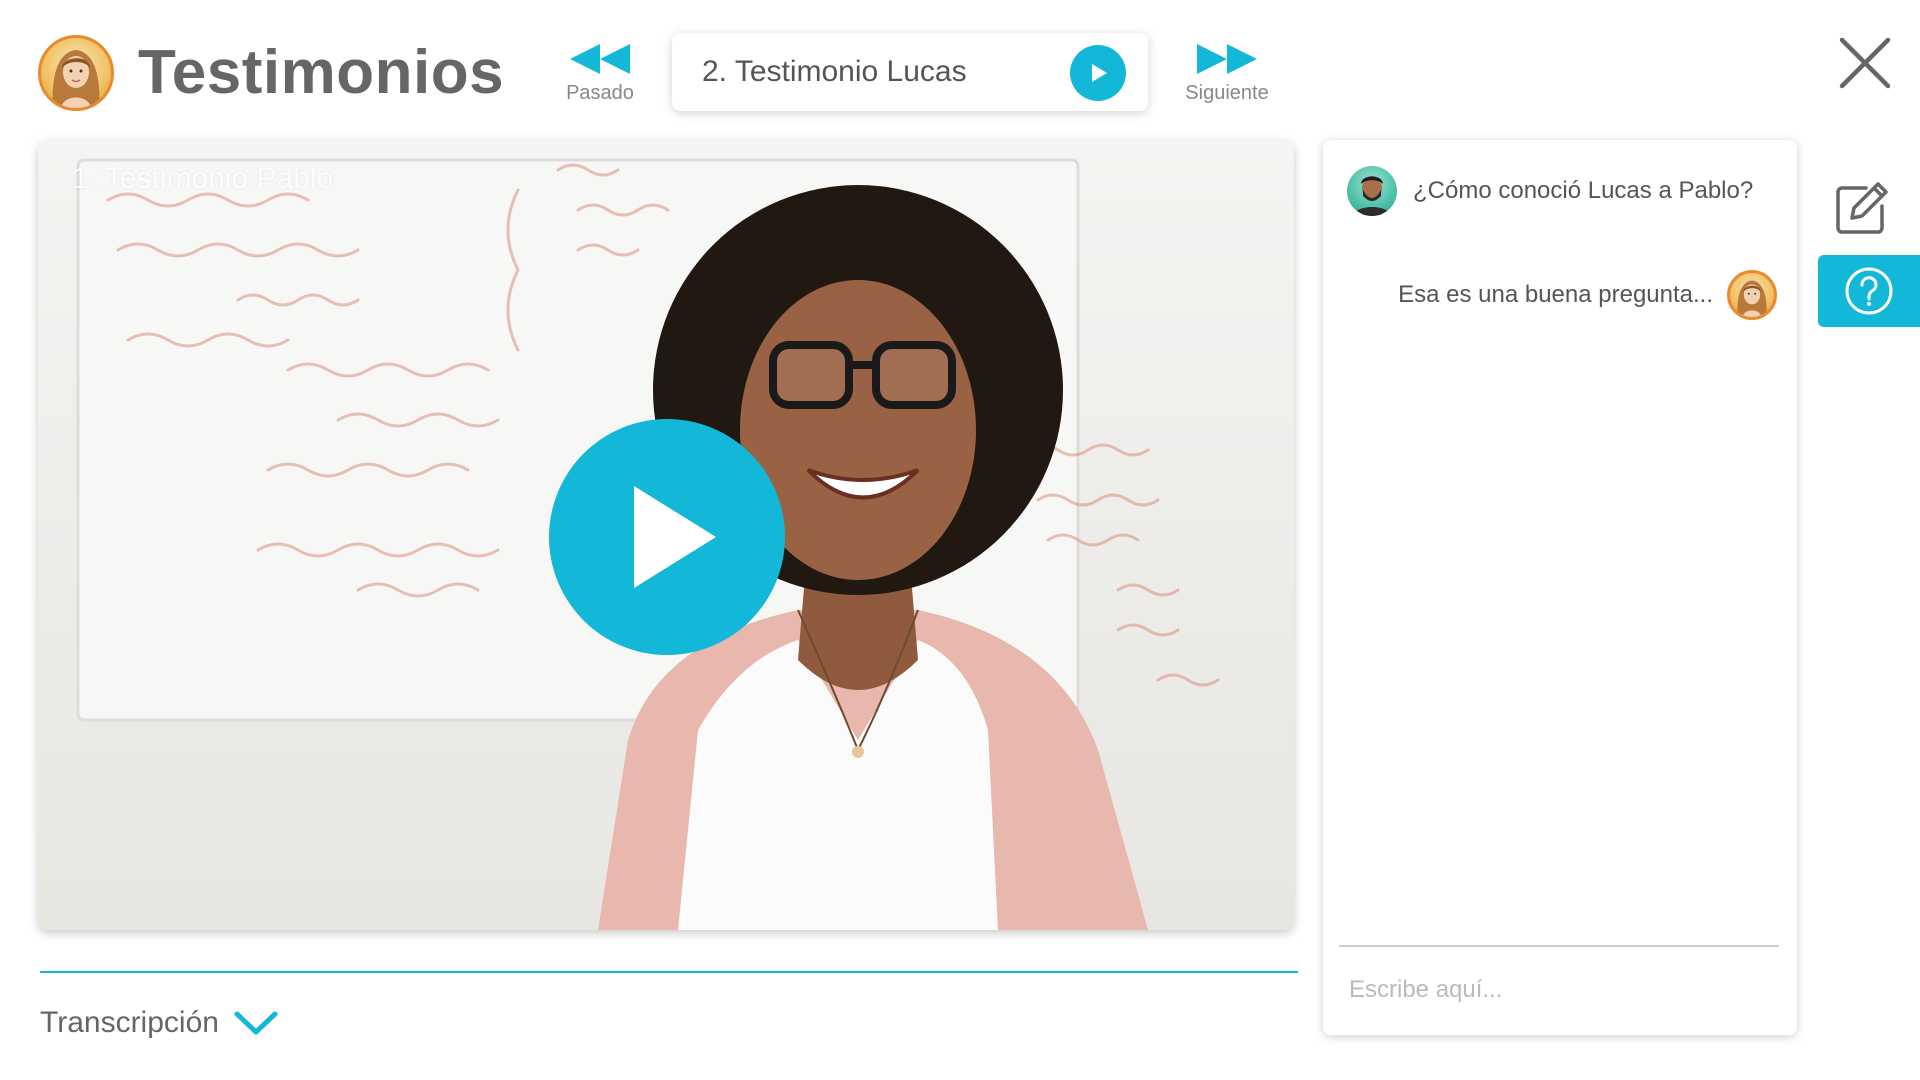 Image resolution: width=1920 pixels, height=1080 pixels. What do you see at coordinates (1227, 75) in the screenshot?
I see `next-button: Siguiente` at bounding box center [1227, 75].